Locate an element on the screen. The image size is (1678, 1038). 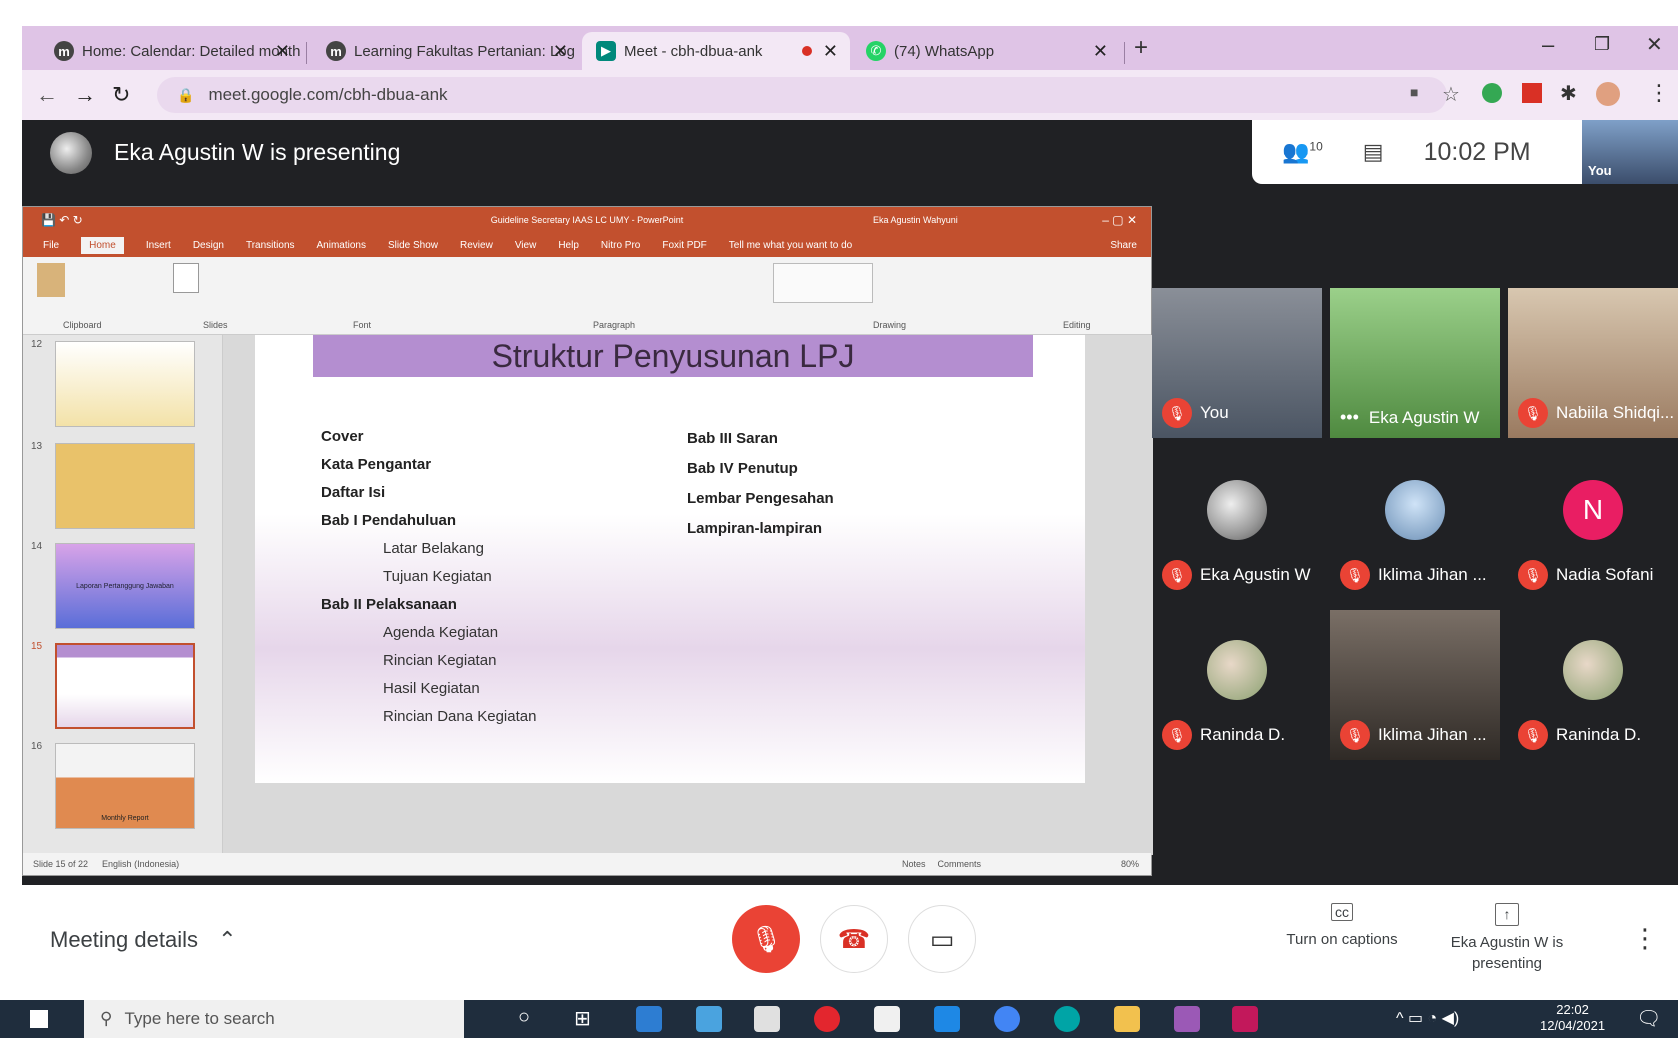
leave-call-button: ☎ is located at coordinates (854, 939).